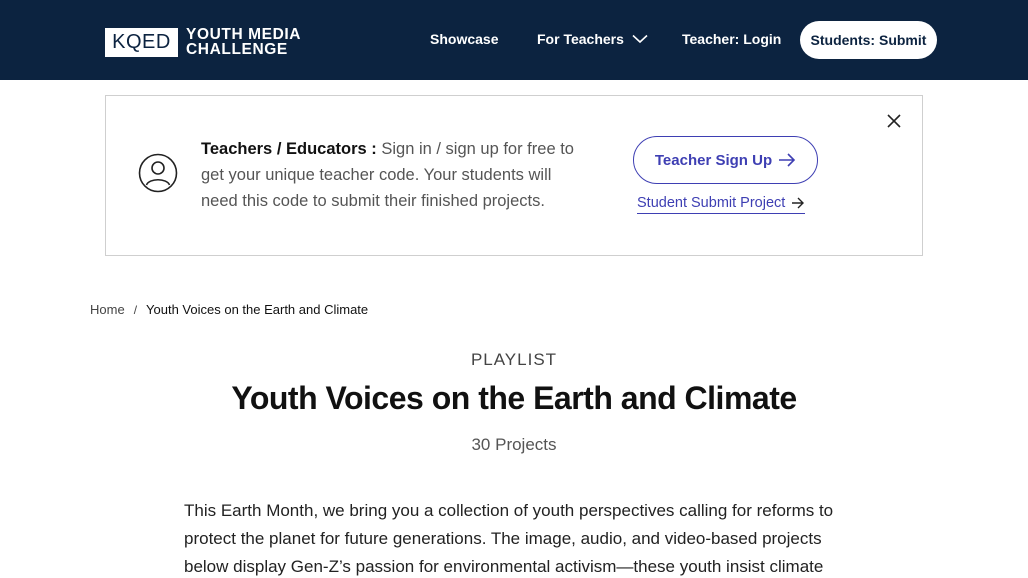 The image size is (1028, 578). What do you see at coordinates (894, 121) in the screenshot?
I see `close-icon` at bounding box center [894, 121].